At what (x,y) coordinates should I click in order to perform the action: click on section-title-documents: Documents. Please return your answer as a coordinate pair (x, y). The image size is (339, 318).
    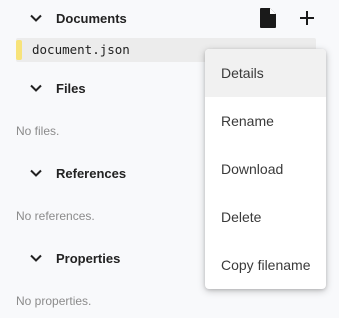
    Looking at the image, I should click on (91, 18).